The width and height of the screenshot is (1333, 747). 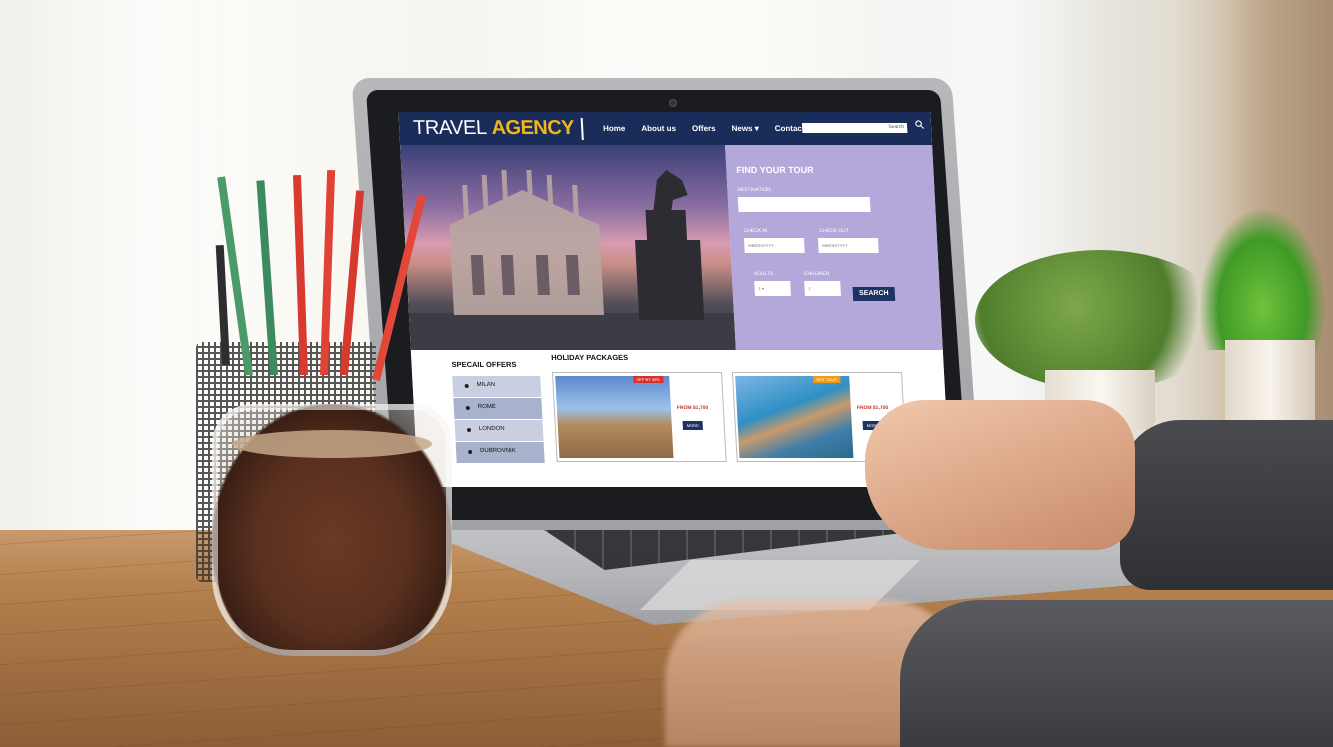 What do you see at coordinates (589, 357) in the screenshot?
I see `holiday-packages-title: HOLIDAY PACKAGES` at bounding box center [589, 357].